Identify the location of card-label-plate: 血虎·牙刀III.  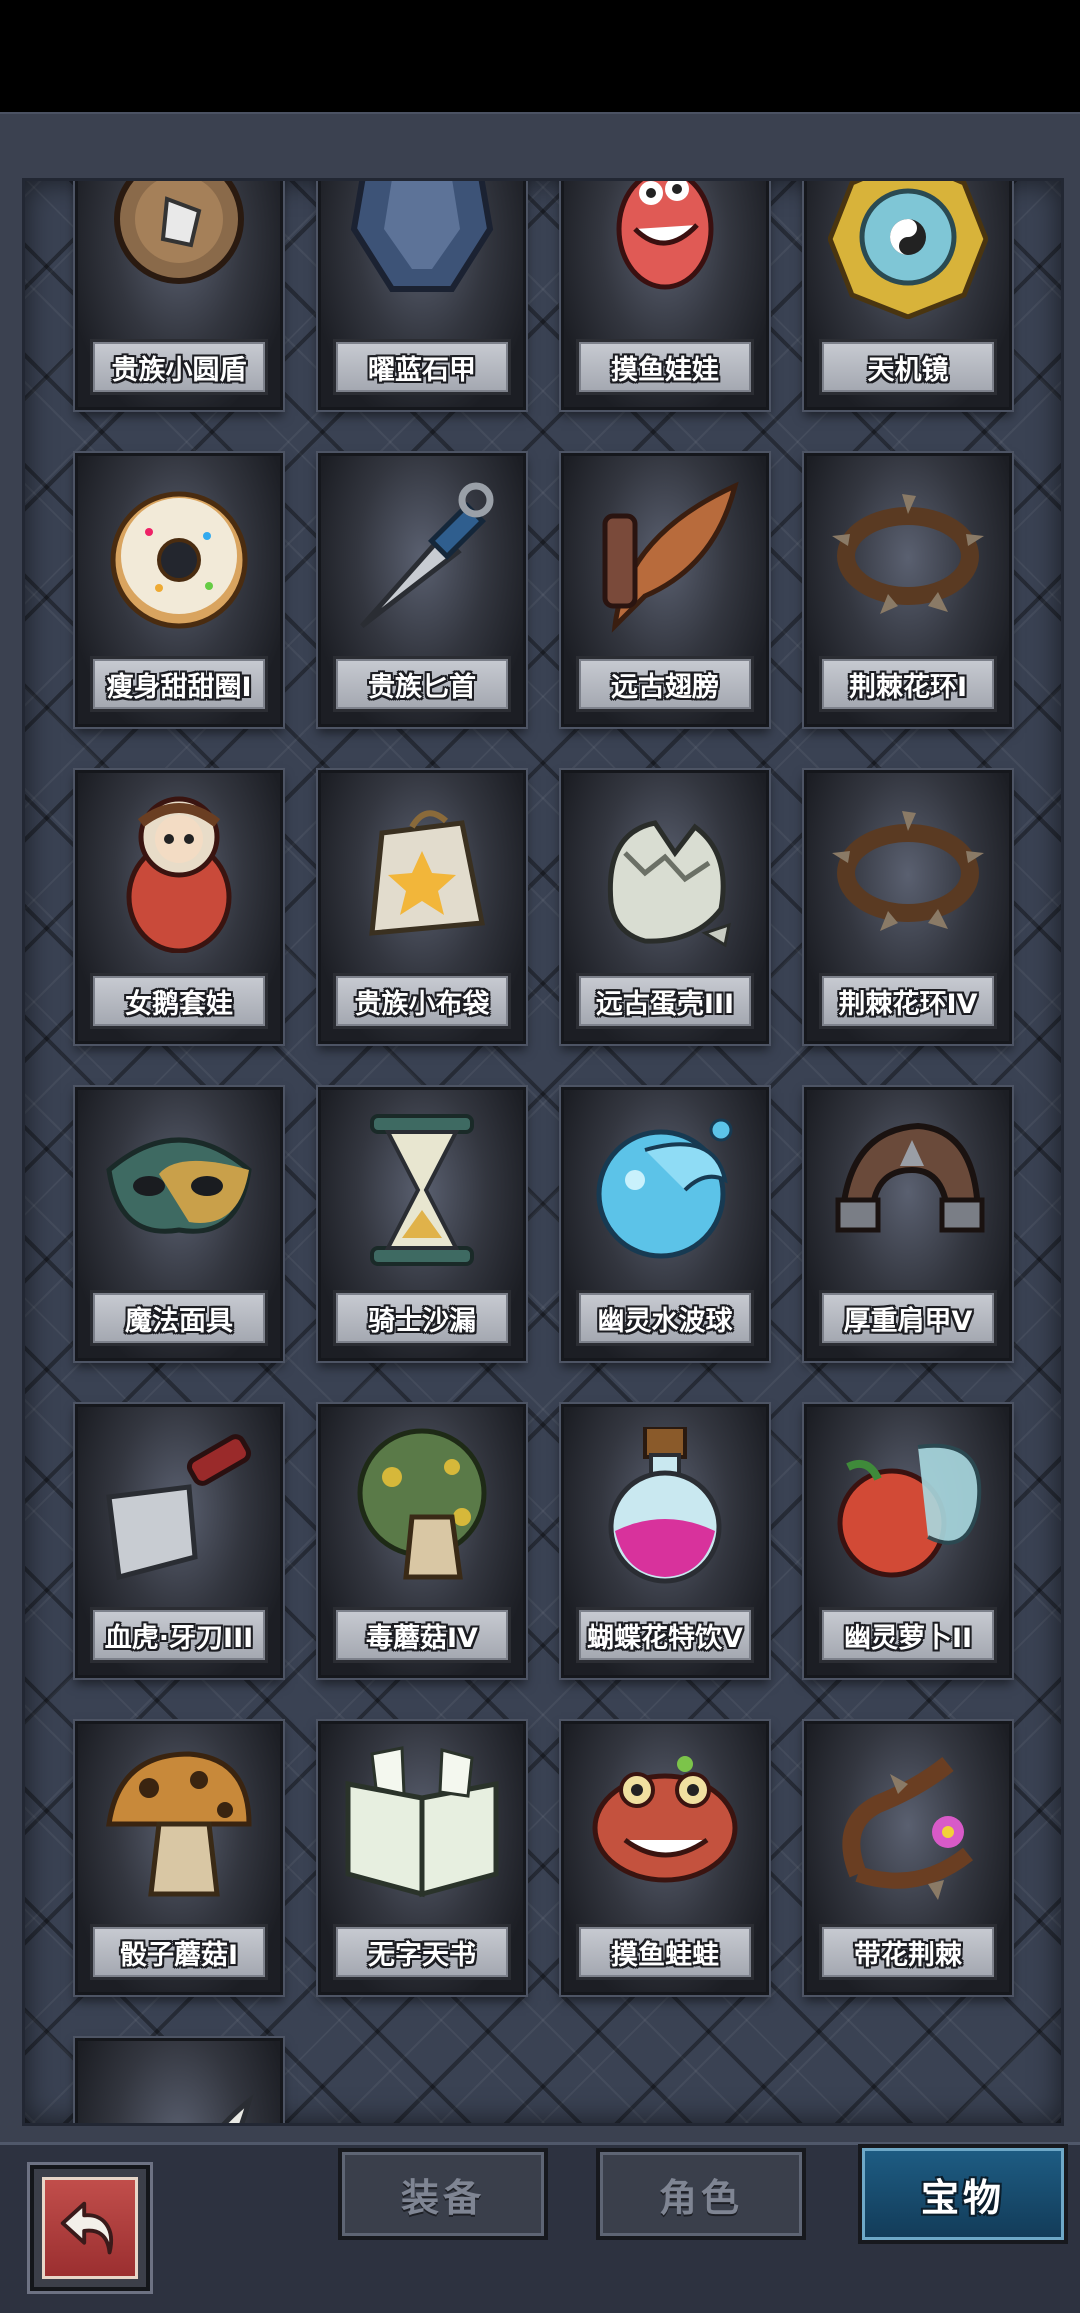
(179, 1635).